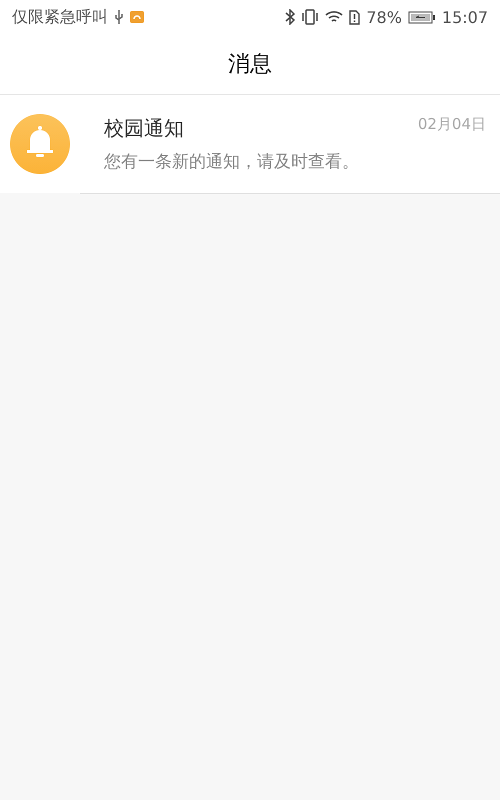 Image resolution: width=500 pixels, height=800 pixels. Describe the element at coordinates (250, 65) in the screenshot. I see `page-title: 消息` at that location.